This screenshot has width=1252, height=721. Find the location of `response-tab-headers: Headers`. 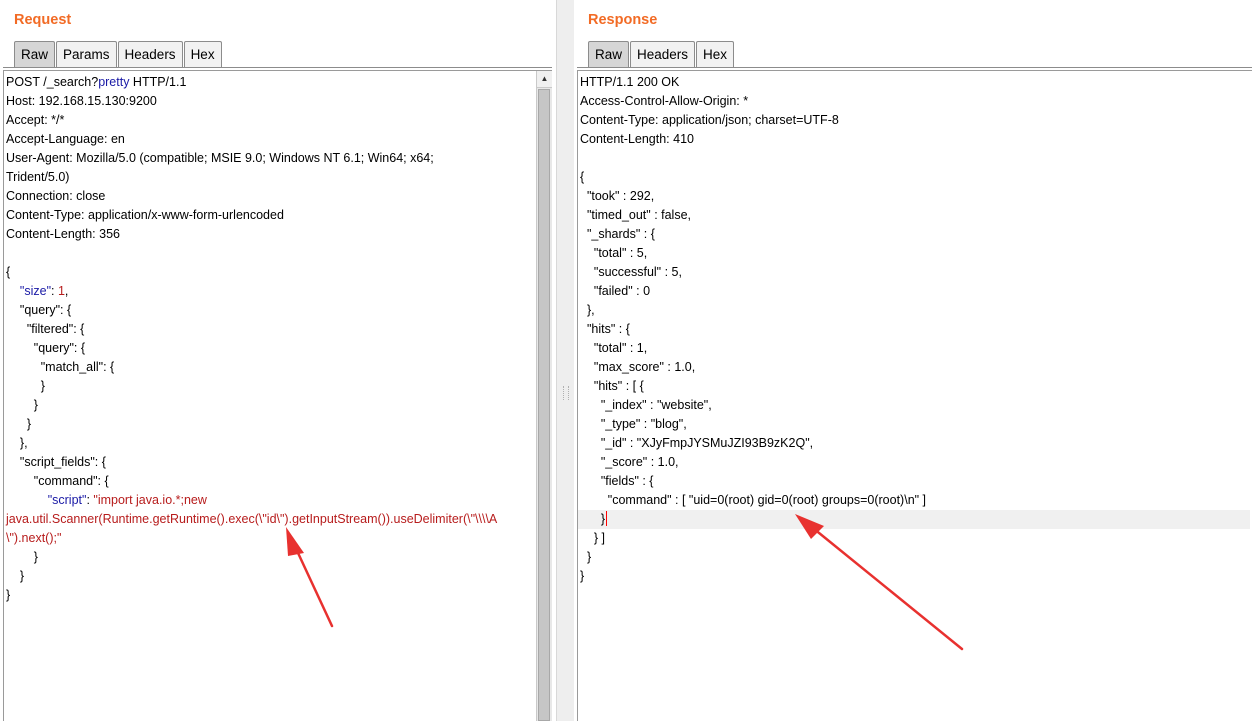

response-tab-headers: Headers is located at coordinates (663, 54).